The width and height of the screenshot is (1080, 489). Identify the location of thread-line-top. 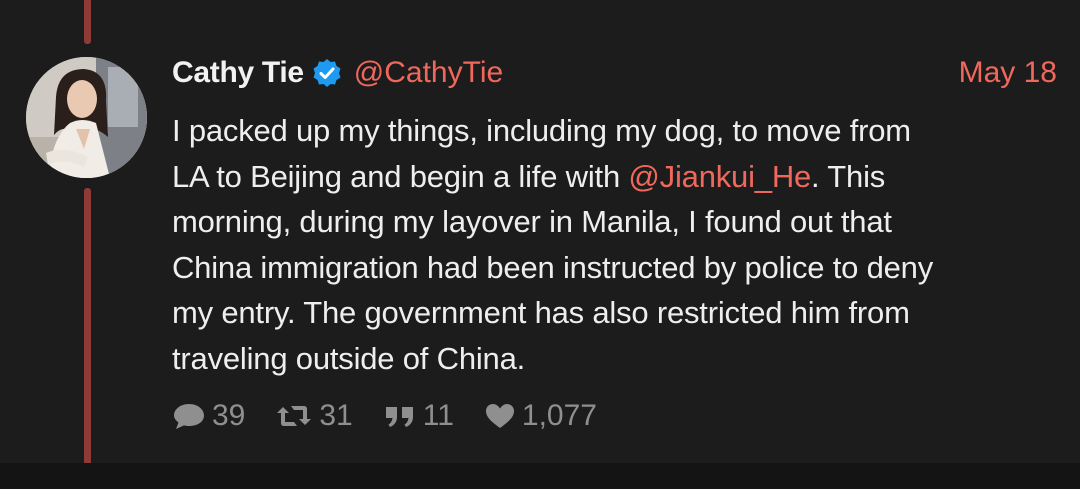
(87, 22).